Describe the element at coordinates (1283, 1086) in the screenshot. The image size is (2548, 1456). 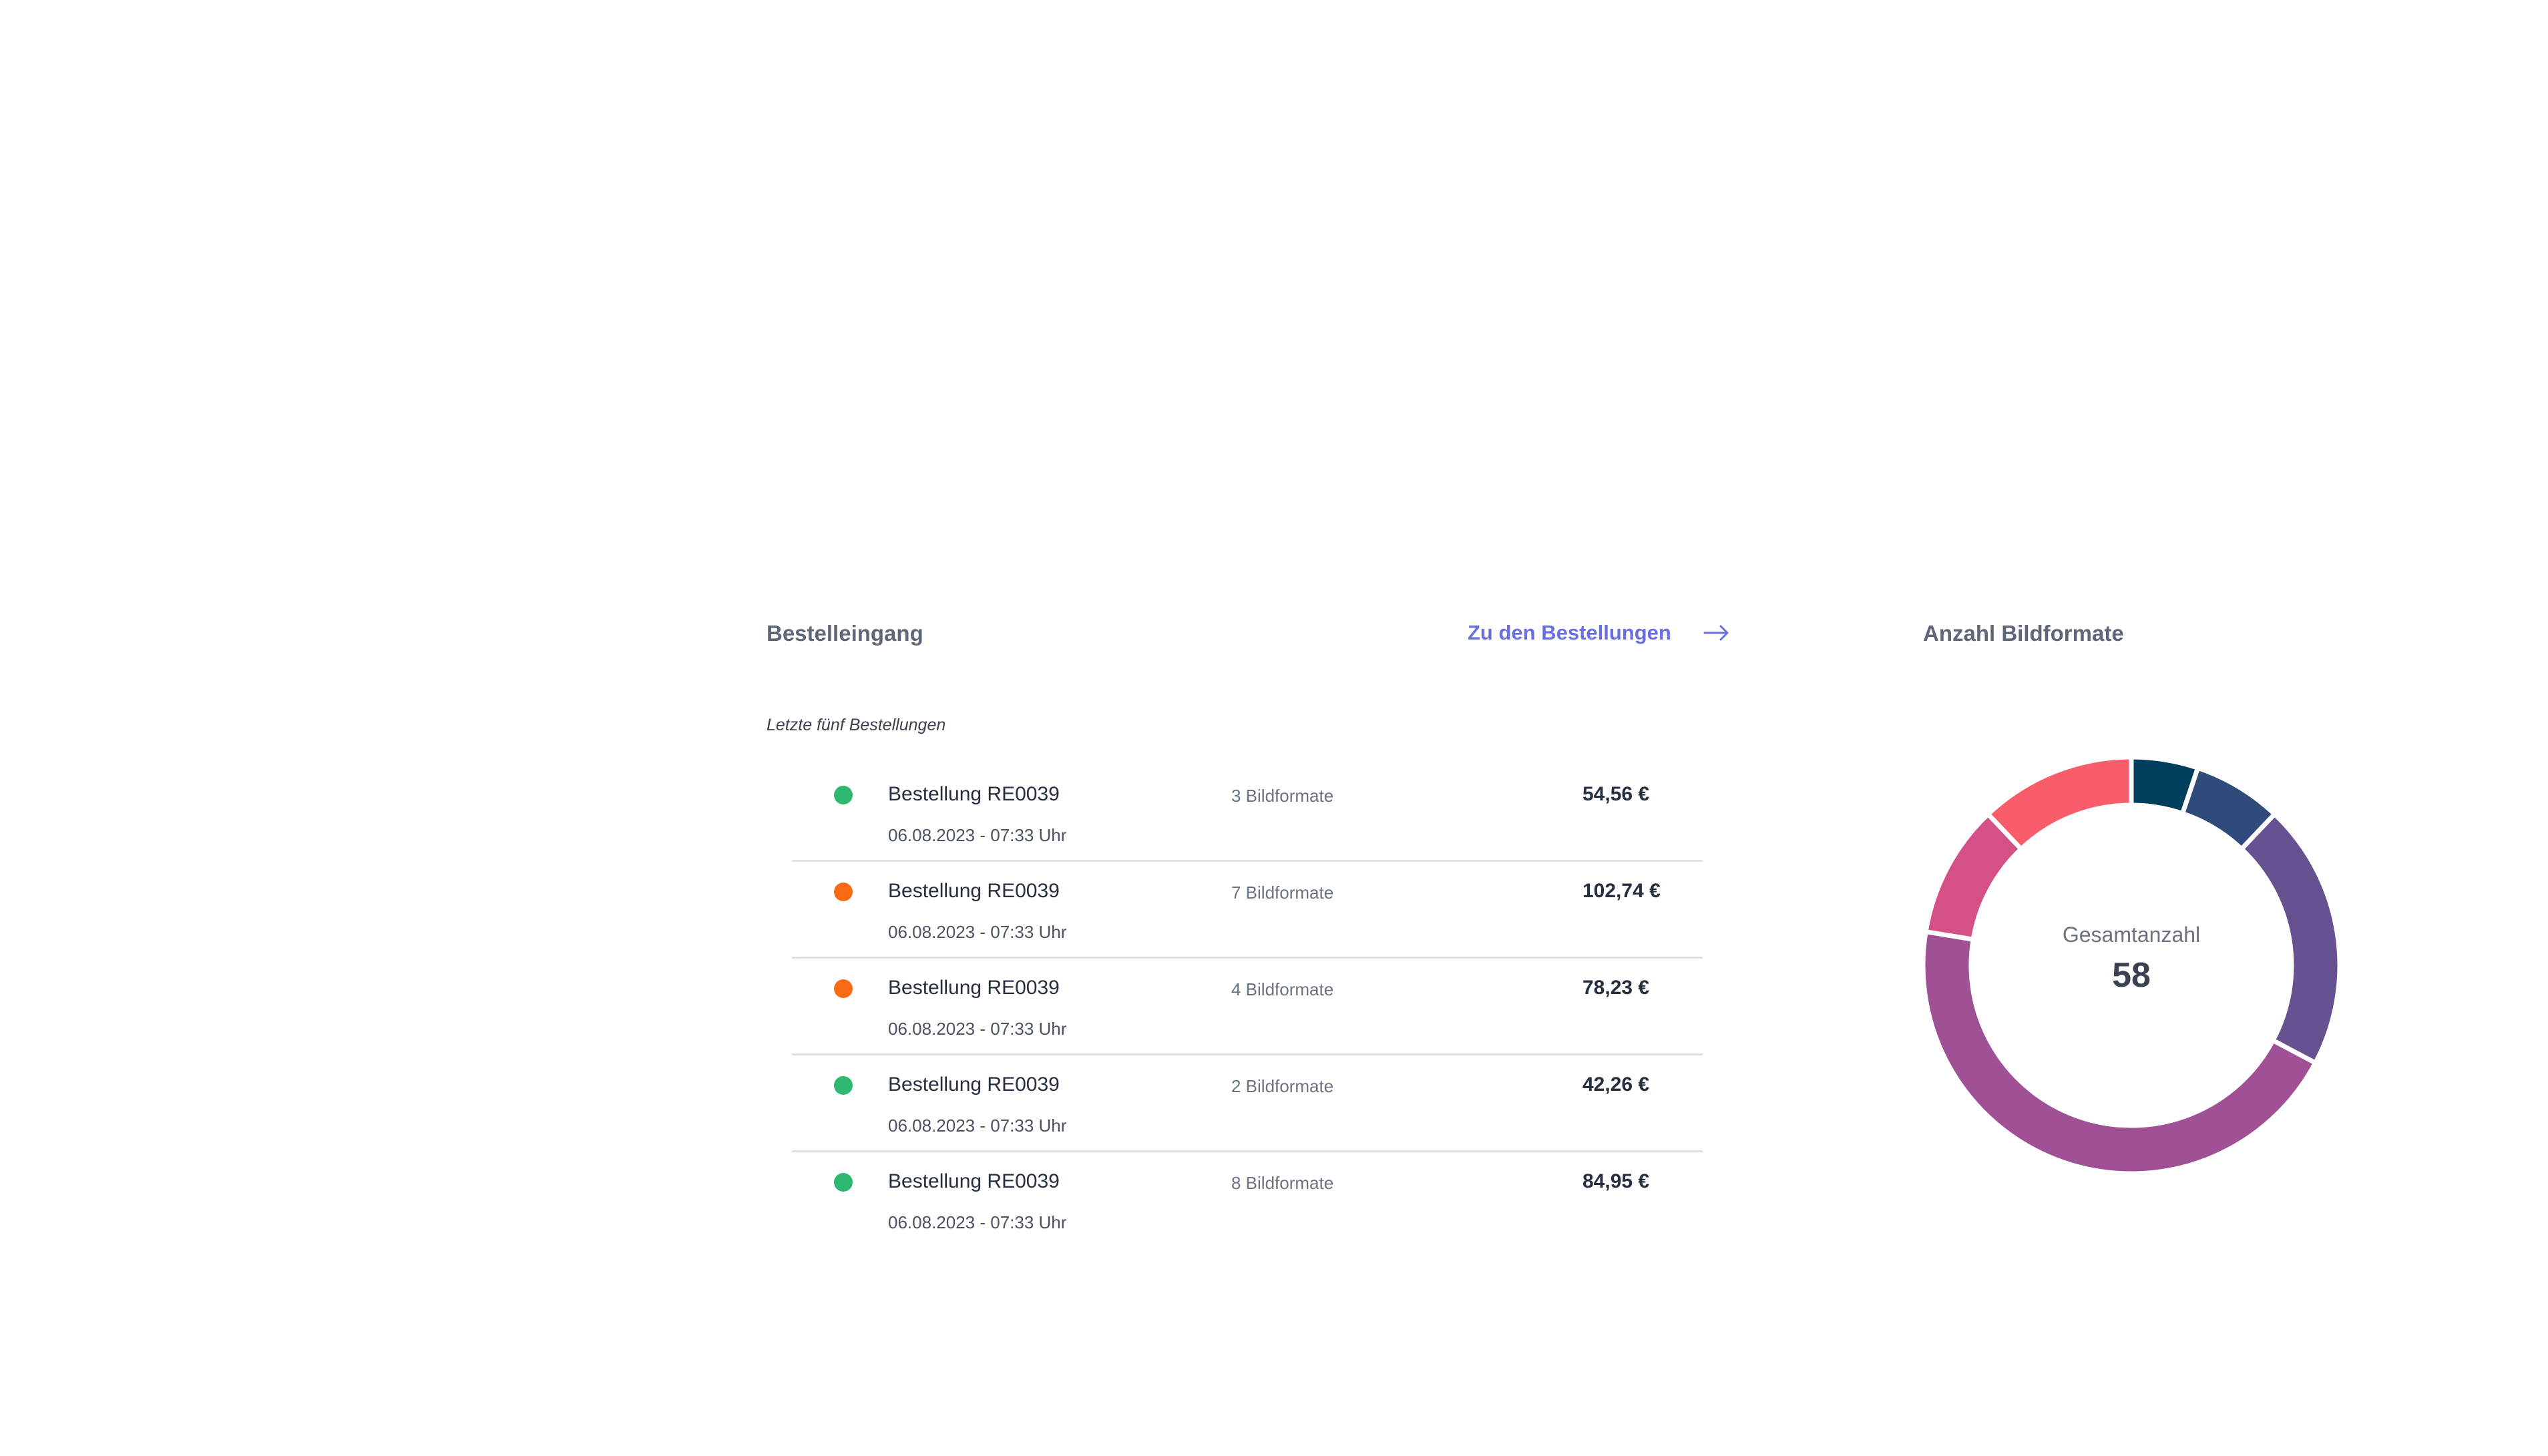
I see `order-format-count: 2 Bildformate` at that location.